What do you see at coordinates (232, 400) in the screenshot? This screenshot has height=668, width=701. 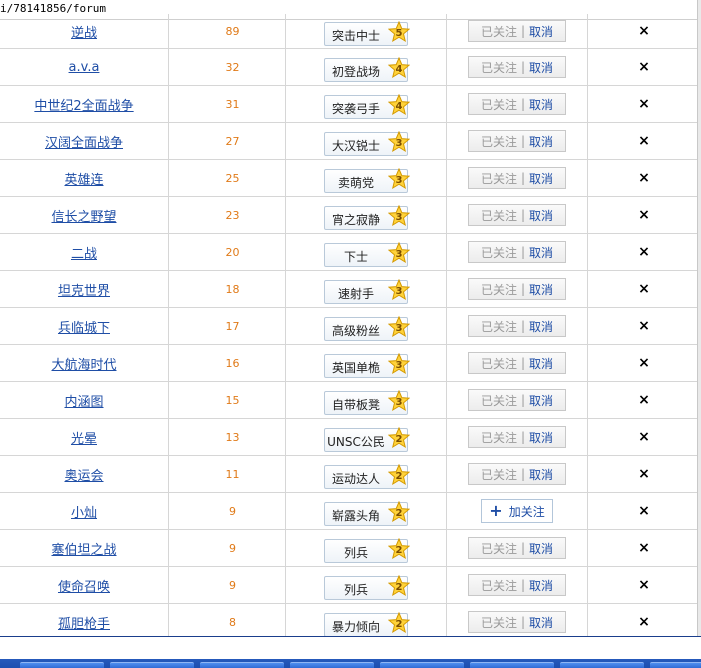 I see `experience-value: 15` at bounding box center [232, 400].